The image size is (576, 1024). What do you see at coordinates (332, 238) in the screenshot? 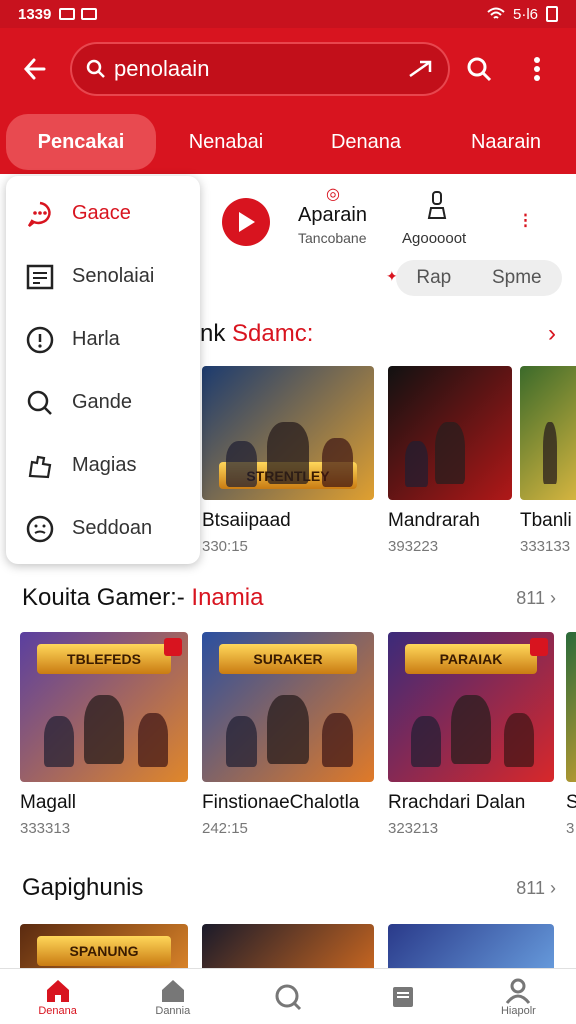
I see `quick-primary-sub: Tancobane` at bounding box center [332, 238].